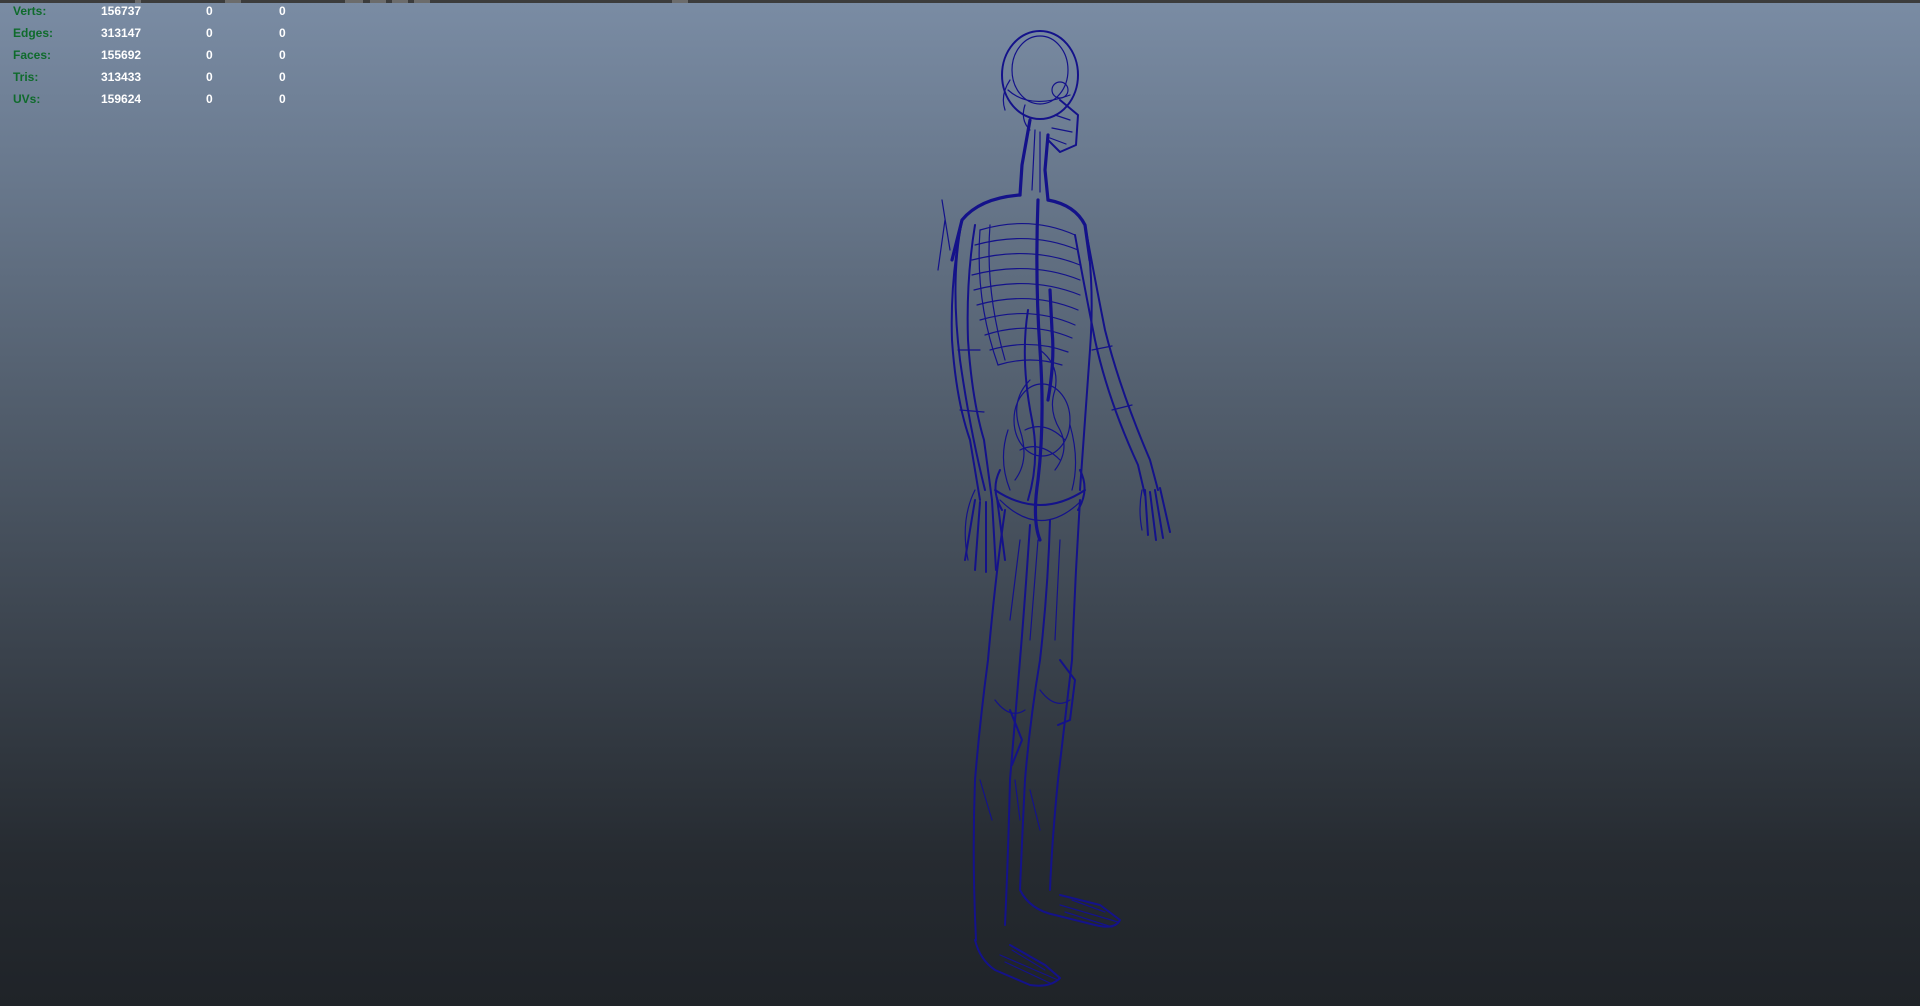  Describe the element at coordinates (121, 11) in the screenshot. I see `hud-value-total: 156737` at that location.